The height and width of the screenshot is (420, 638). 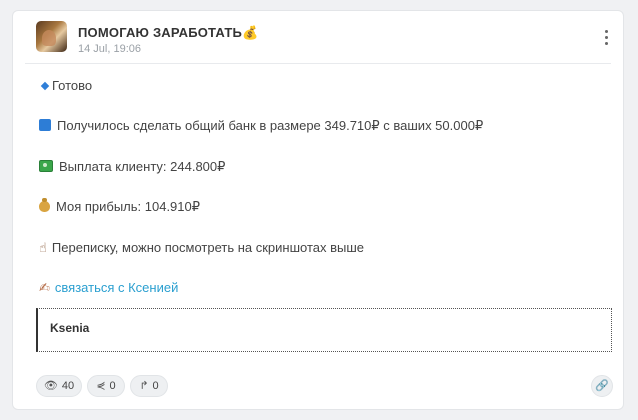 I want to click on money-bag-icon, so click(x=44, y=205).